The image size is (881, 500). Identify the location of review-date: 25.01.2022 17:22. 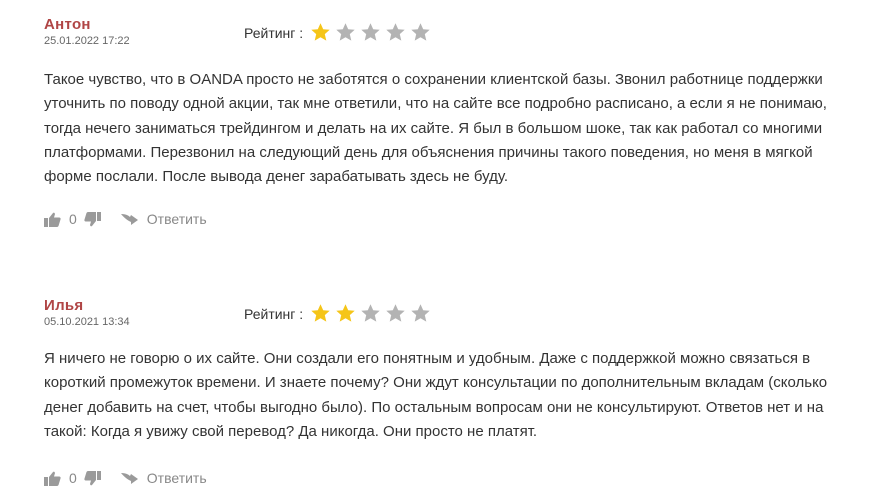
(87, 41).